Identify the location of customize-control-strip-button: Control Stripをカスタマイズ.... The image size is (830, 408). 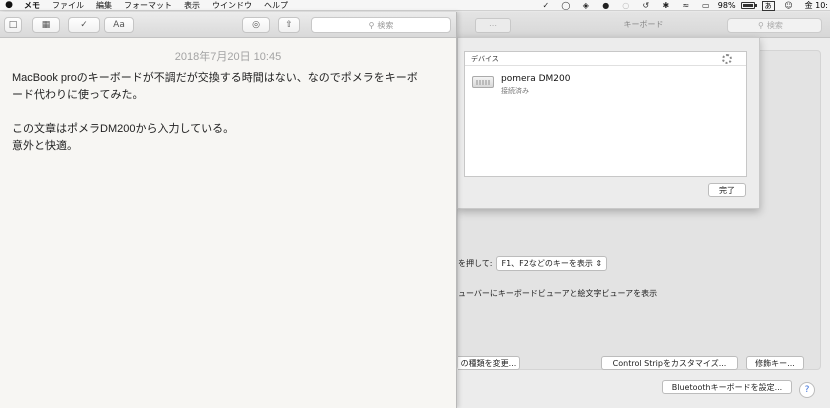
(669, 363).